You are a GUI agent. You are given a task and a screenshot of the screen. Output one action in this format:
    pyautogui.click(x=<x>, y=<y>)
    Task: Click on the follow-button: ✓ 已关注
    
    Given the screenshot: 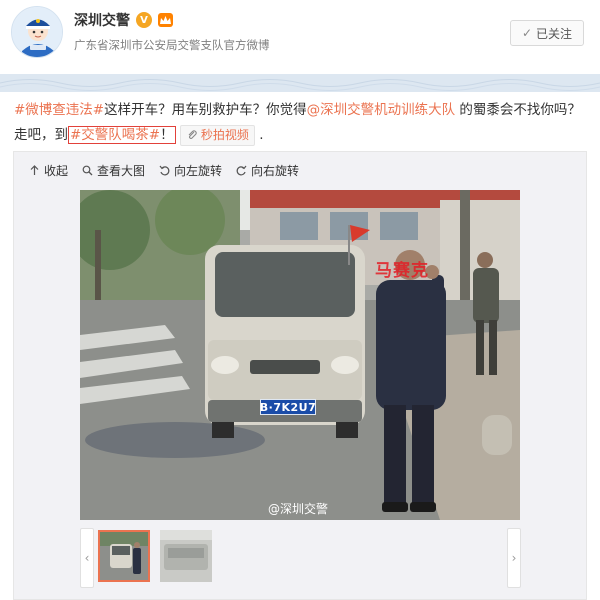 What is the action you would take?
    pyautogui.click(x=547, y=33)
    